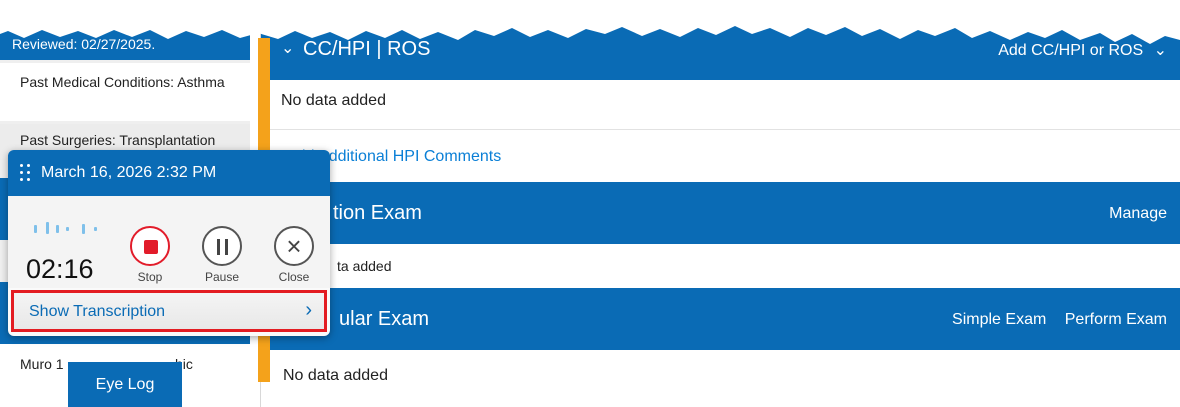  I want to click on exam-section-body: ta added, so click(720, 266).